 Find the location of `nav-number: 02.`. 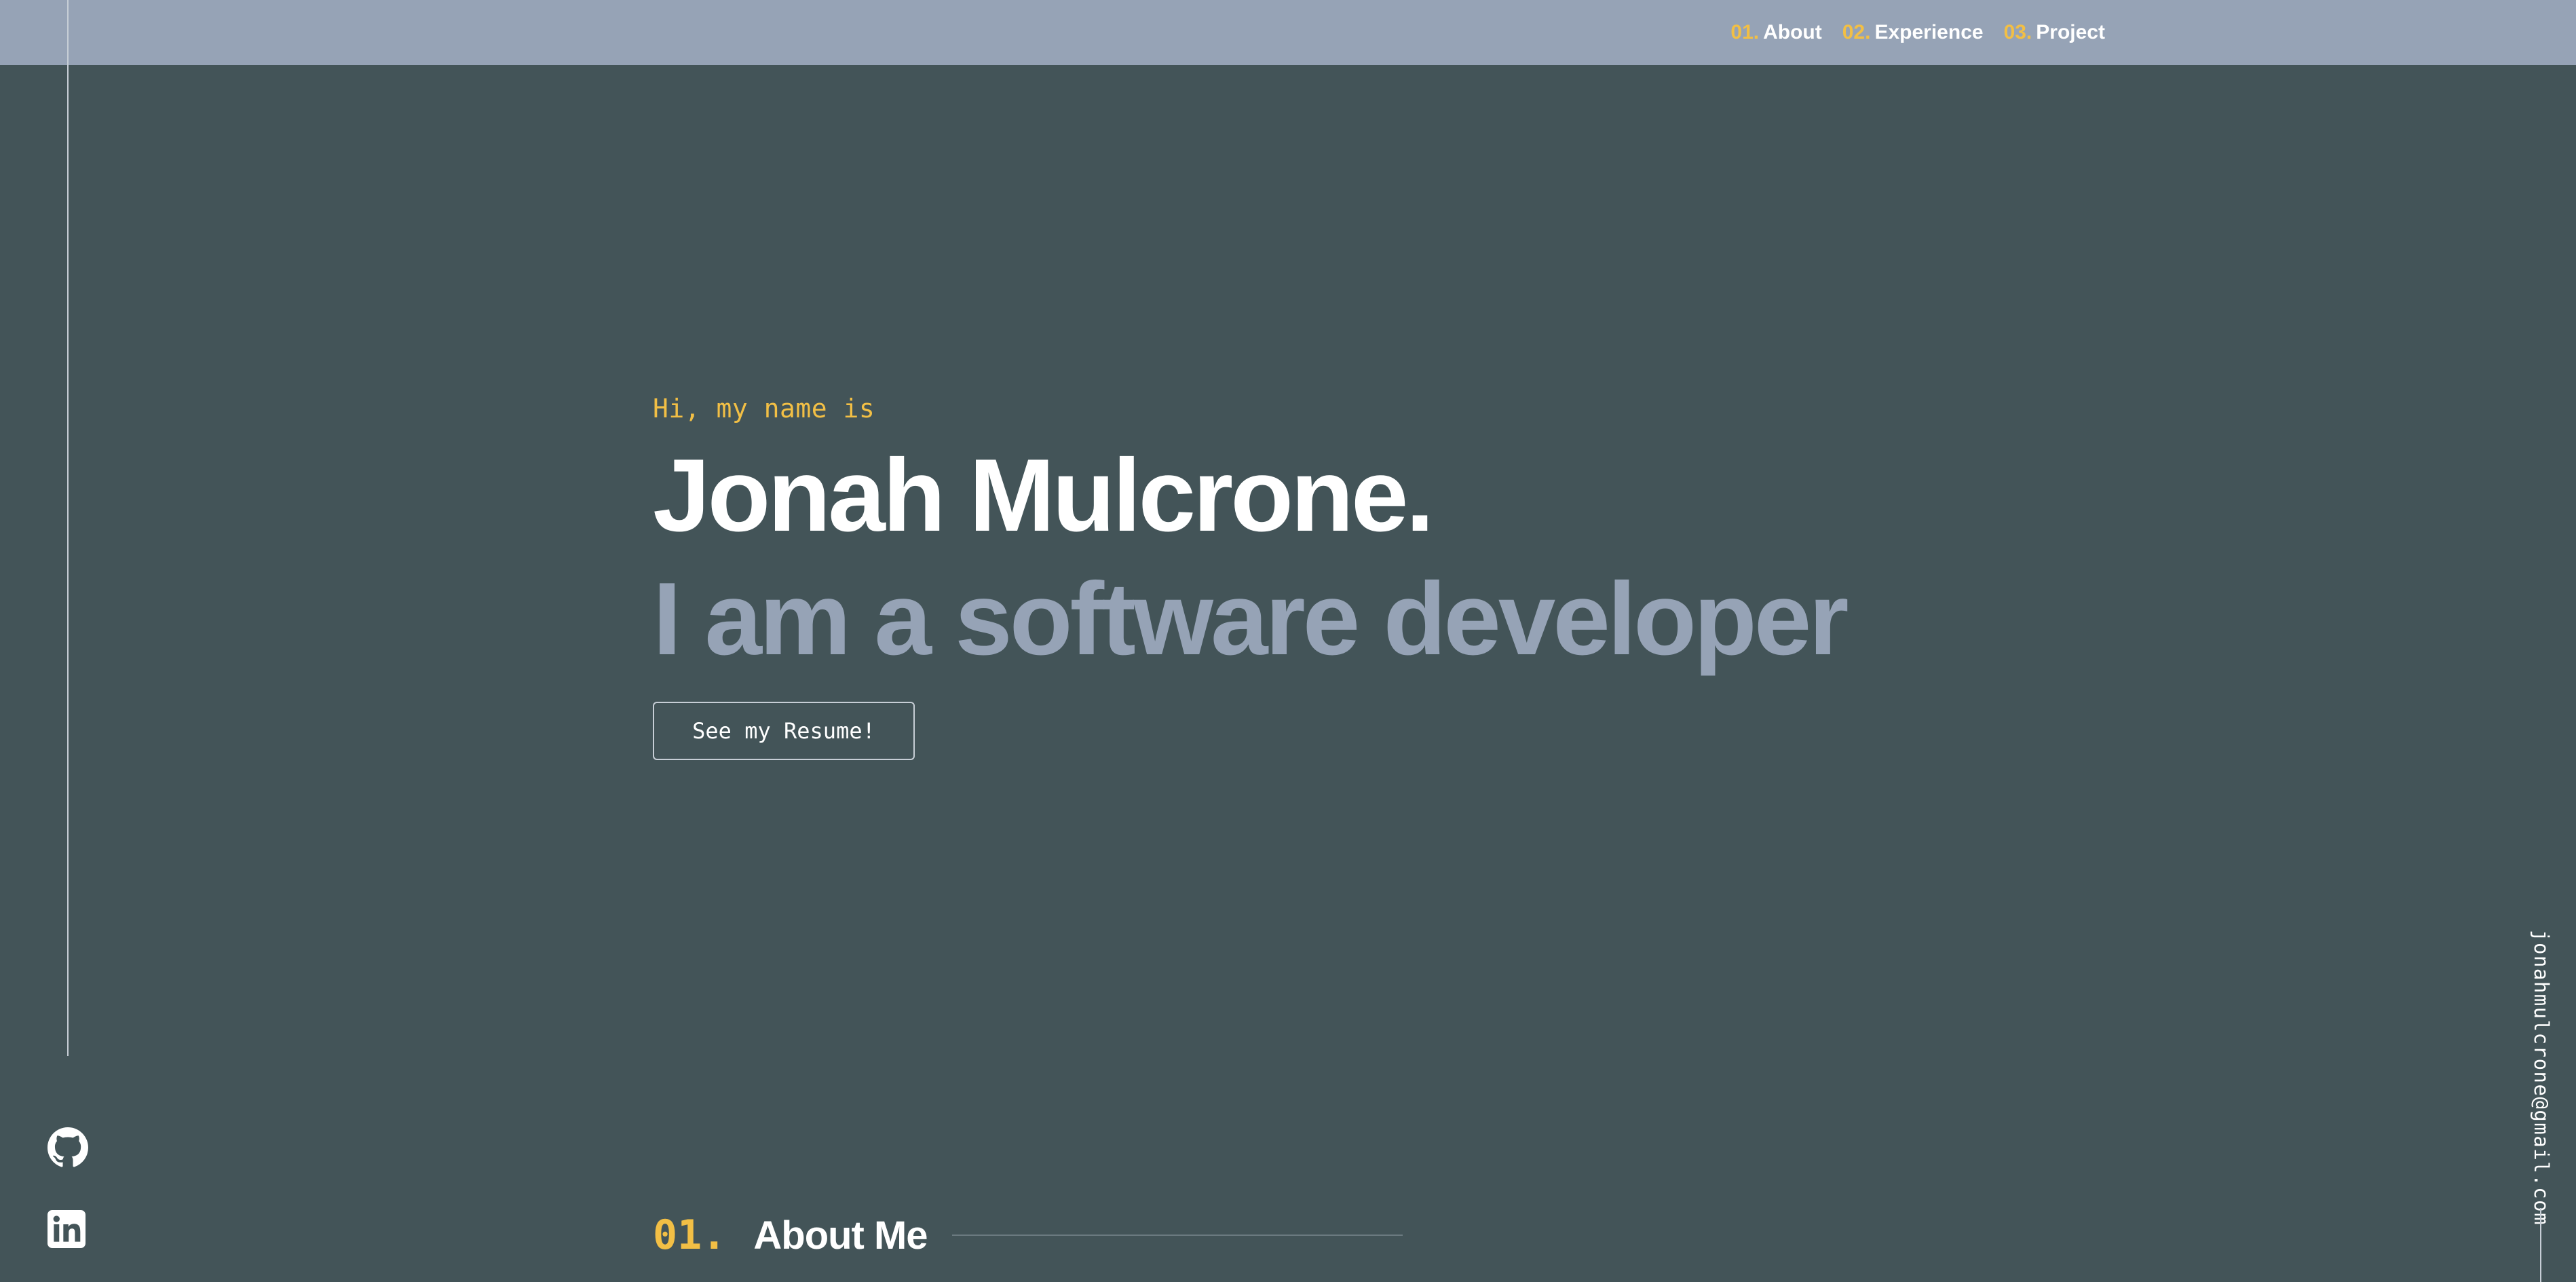

nav-number: 02. is located at coordinates (1856, 32).